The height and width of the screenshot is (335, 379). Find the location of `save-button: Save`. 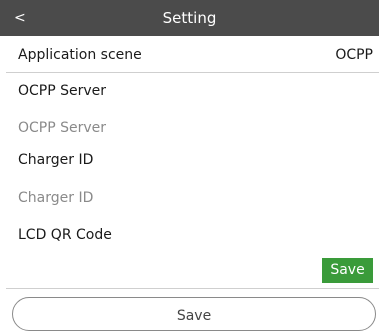

save-button: Save is located at coordinates (347, 270).